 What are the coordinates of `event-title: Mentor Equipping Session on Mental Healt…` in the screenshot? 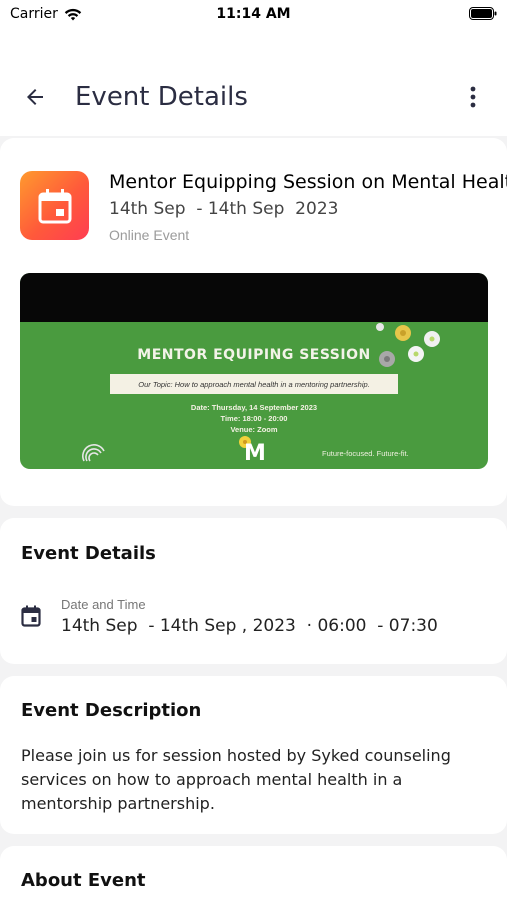 It's located at (308, 182).